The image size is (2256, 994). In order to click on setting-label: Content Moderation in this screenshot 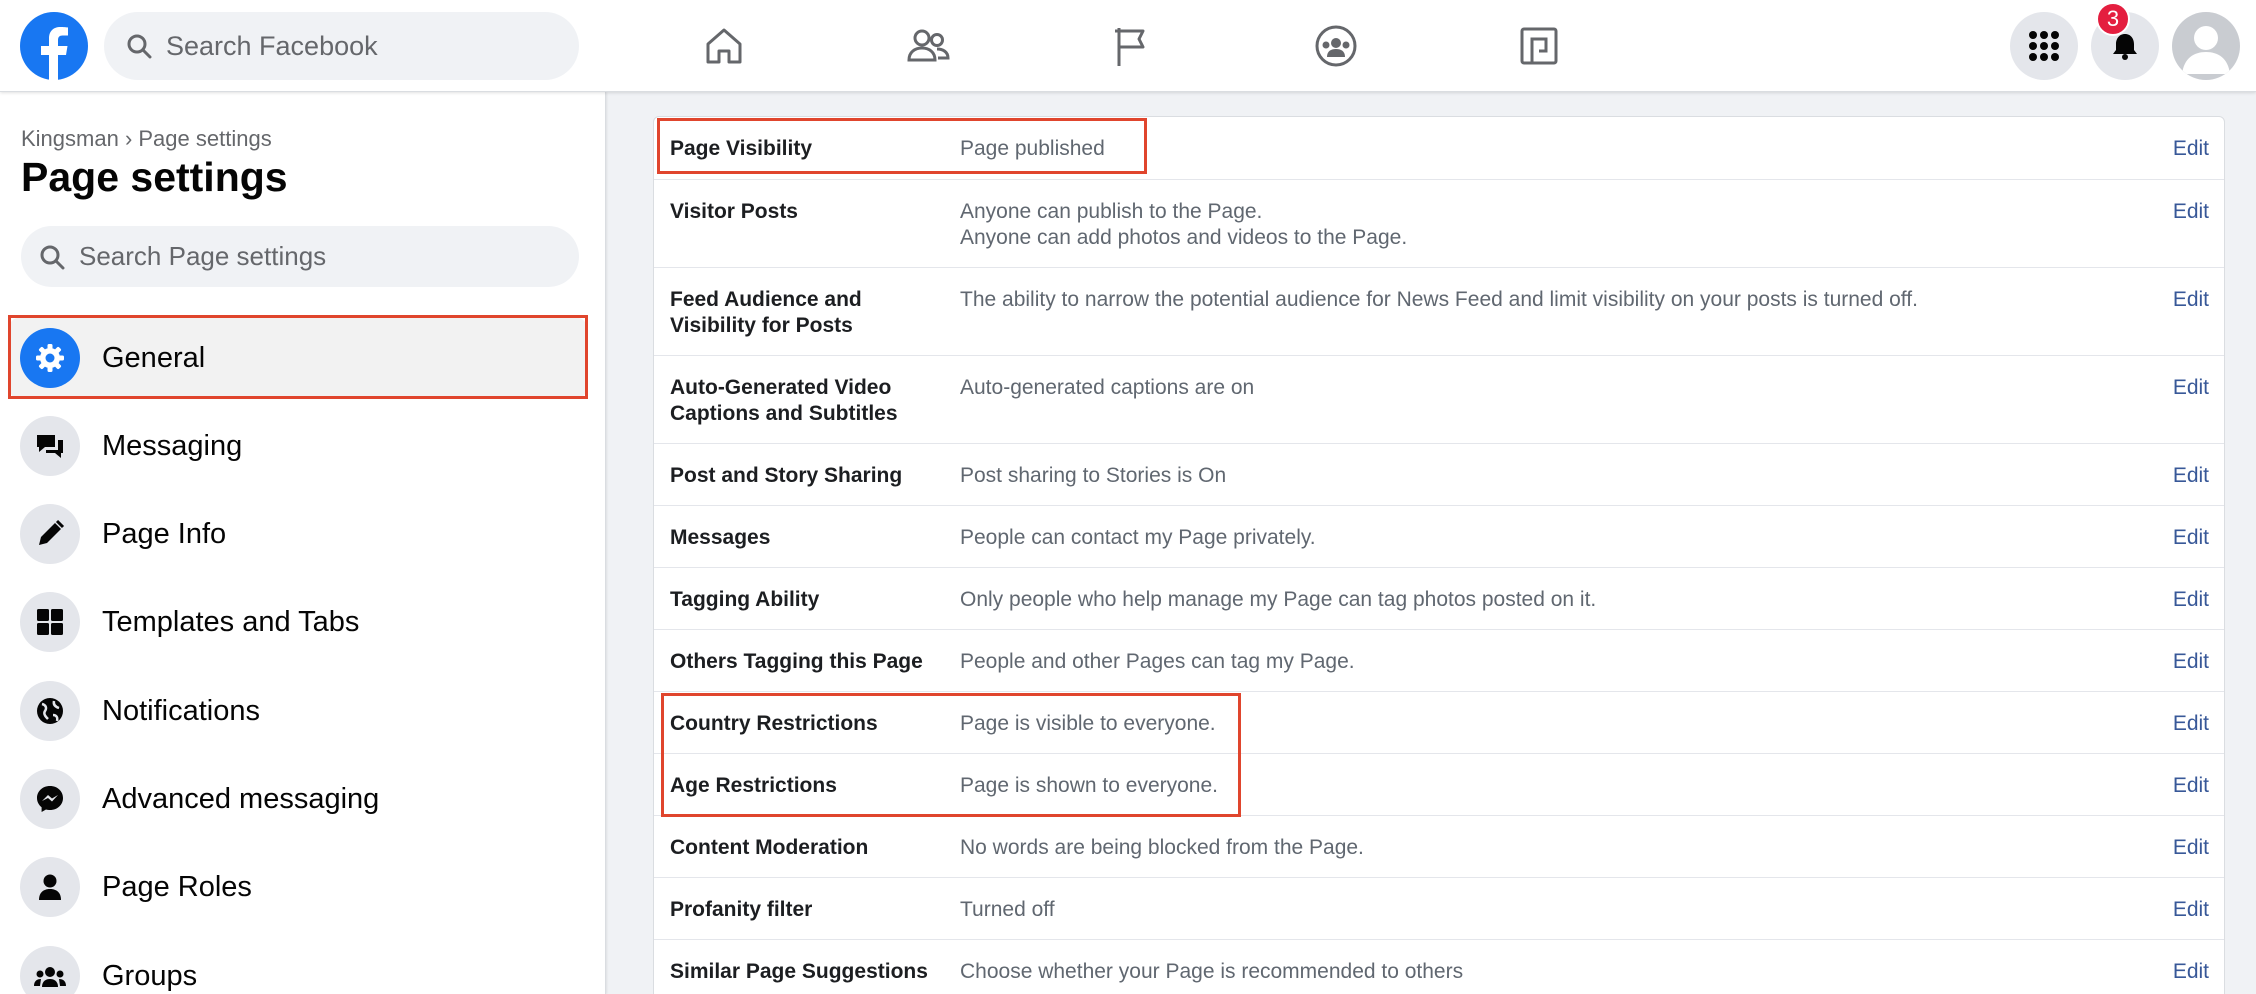, I will do `click(769, 847)`.